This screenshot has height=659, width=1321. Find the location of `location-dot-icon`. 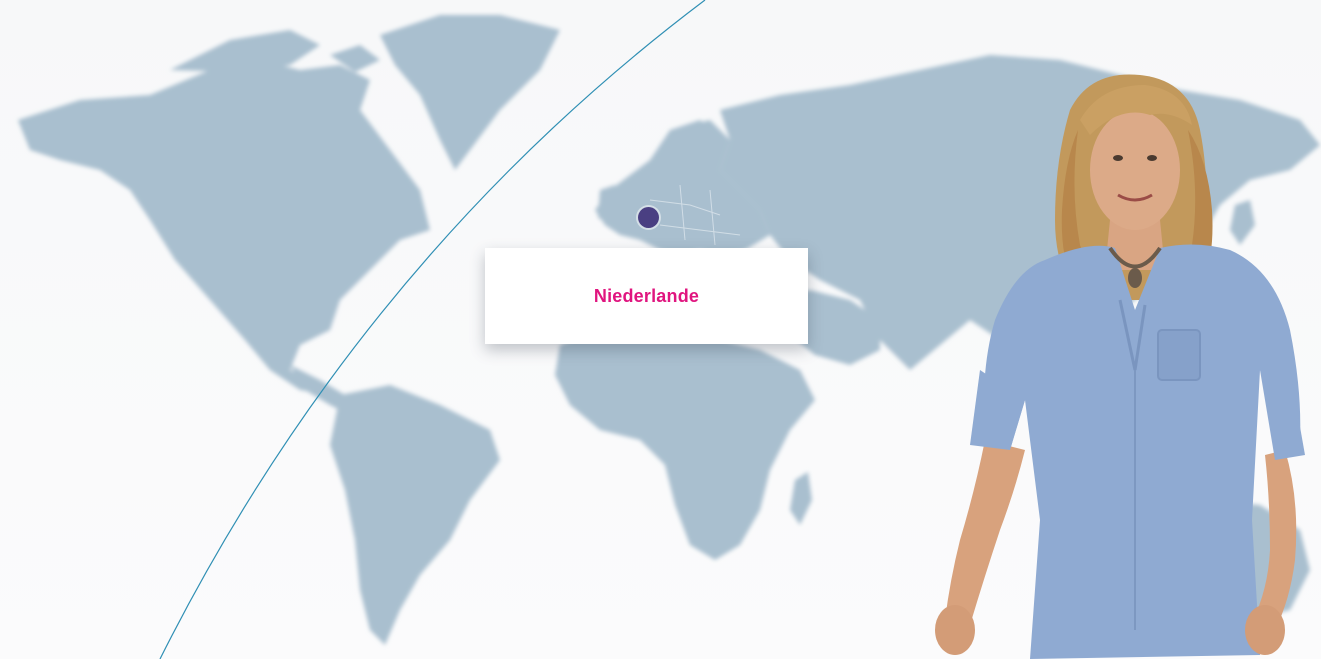

location-dot-icon is located at coordinates (648, 217).